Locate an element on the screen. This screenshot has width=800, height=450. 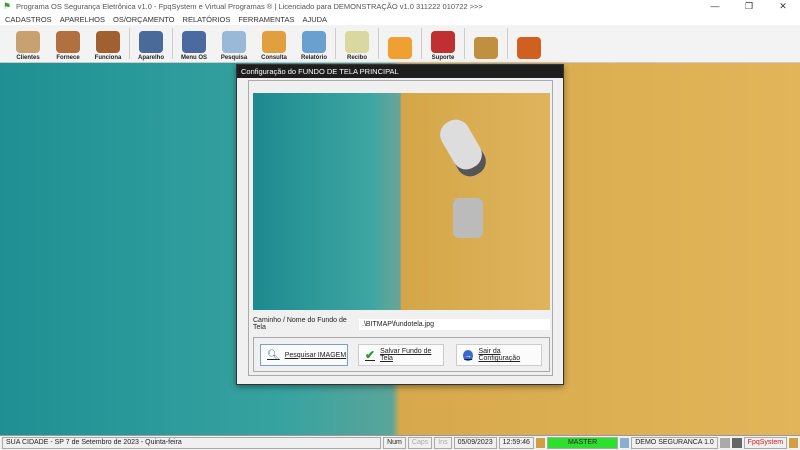
toolbar-button-relatrio: Relatório is located at coordinates (314, 44).